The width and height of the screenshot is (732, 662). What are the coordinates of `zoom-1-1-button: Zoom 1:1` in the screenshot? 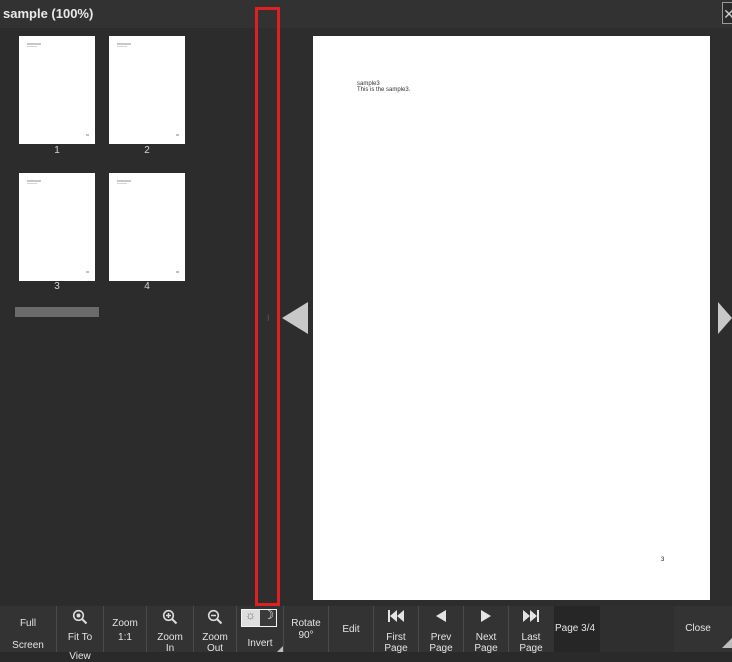 It's located at (125, 629).